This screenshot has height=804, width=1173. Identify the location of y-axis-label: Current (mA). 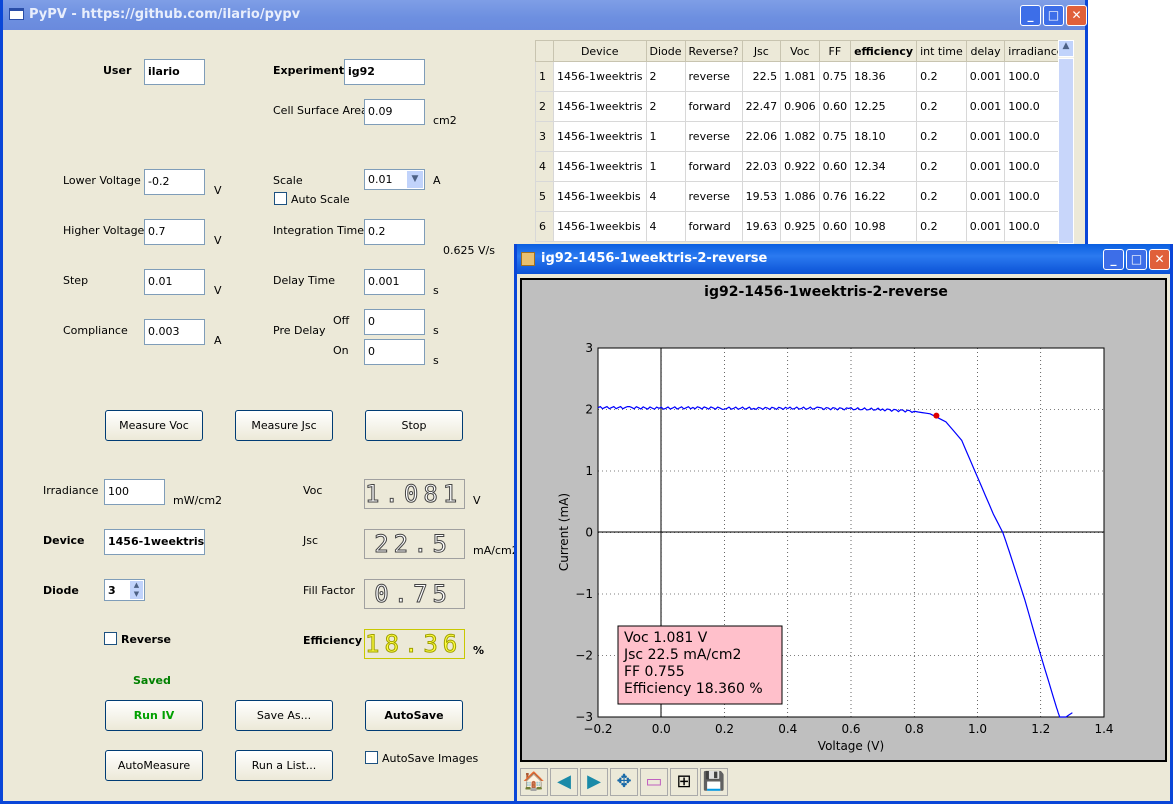
(564, 532).